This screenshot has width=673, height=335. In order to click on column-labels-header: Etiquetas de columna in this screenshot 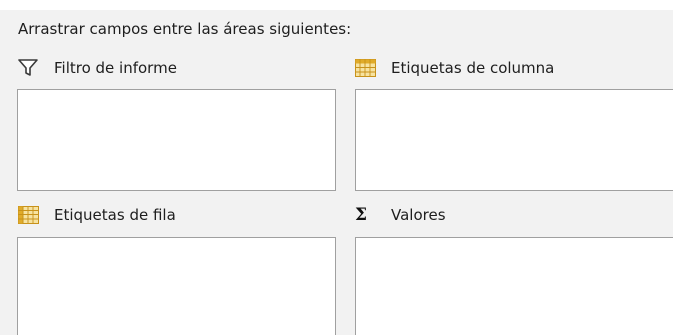, I will do `click(454, 68)`.